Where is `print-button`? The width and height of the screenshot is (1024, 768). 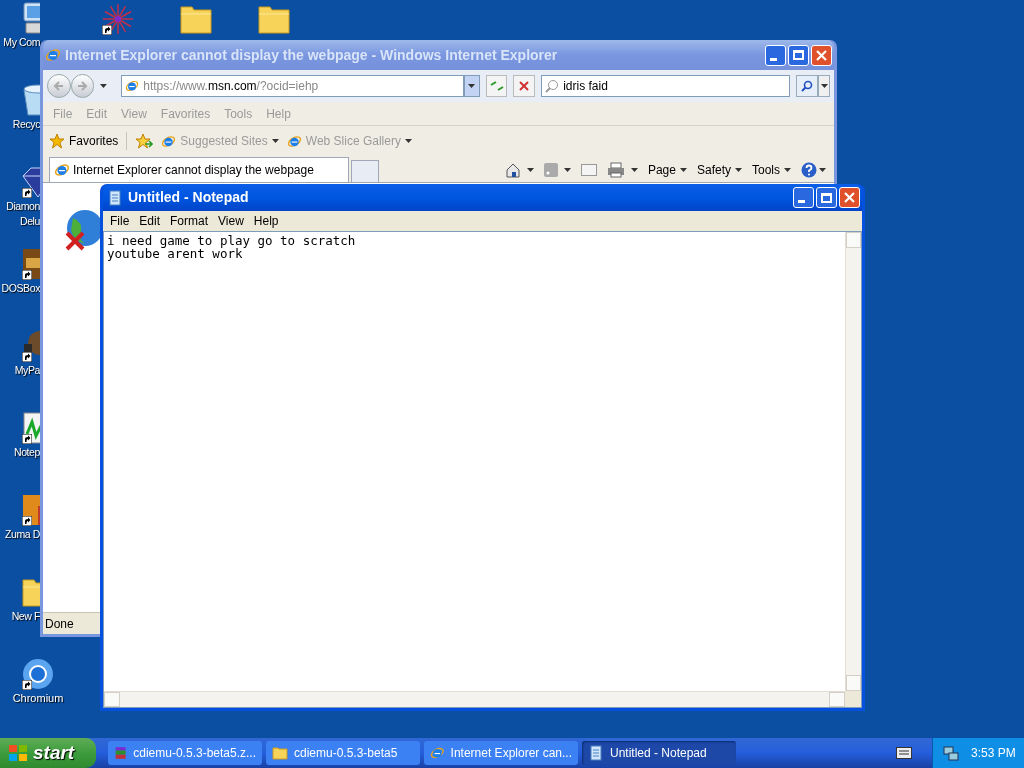 print-button is located at coordinates (622, 170).